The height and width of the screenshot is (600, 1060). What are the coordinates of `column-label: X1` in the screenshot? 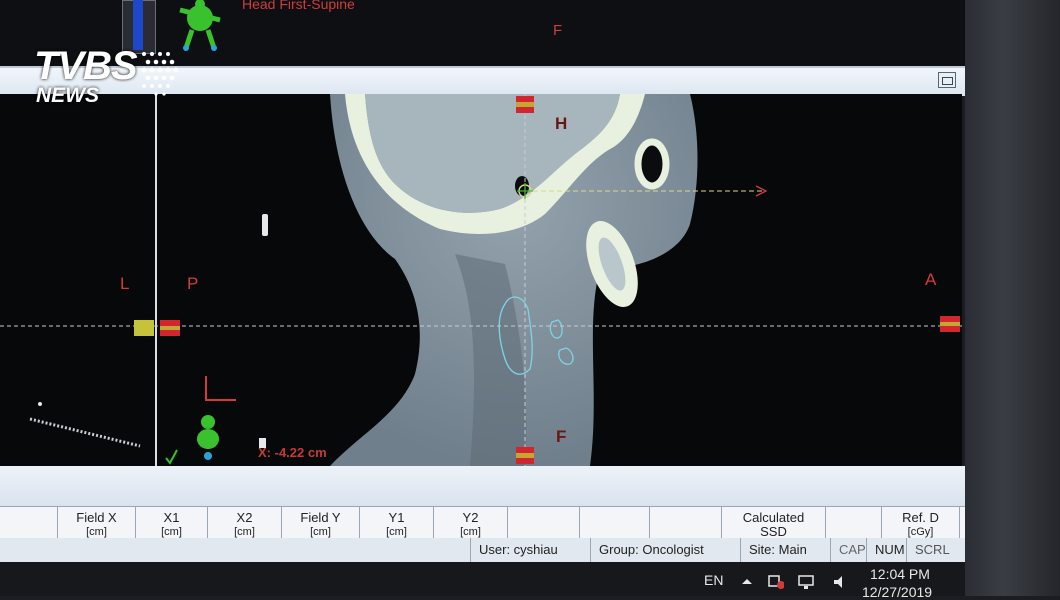 It's located at (171, 517).